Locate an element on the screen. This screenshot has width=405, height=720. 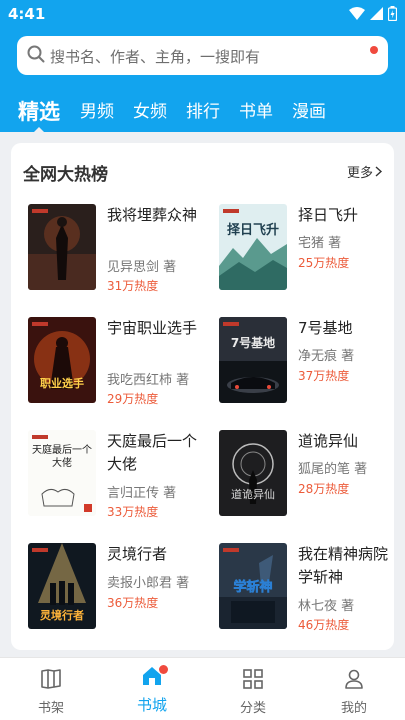
nav-bookshelf: 书架 is located at coordinates (51, 691).